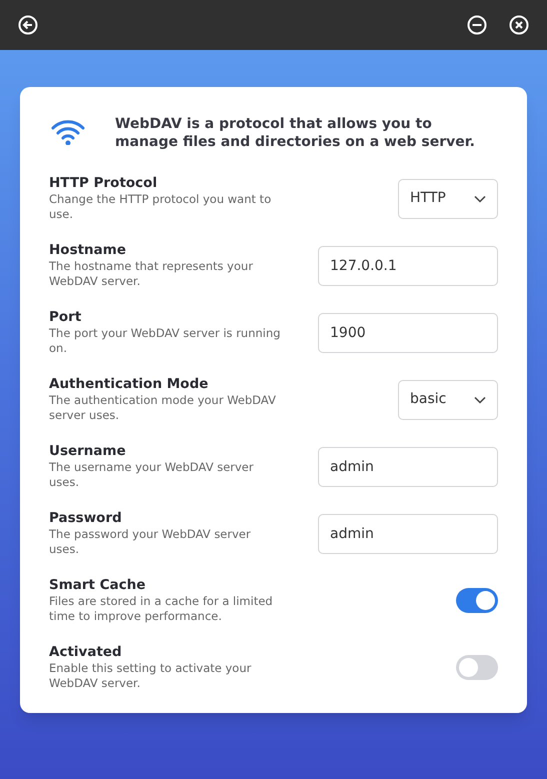  Describe the element at coordinates (408, 332) in the screenshot. I see `input-field: 1900` at that location.